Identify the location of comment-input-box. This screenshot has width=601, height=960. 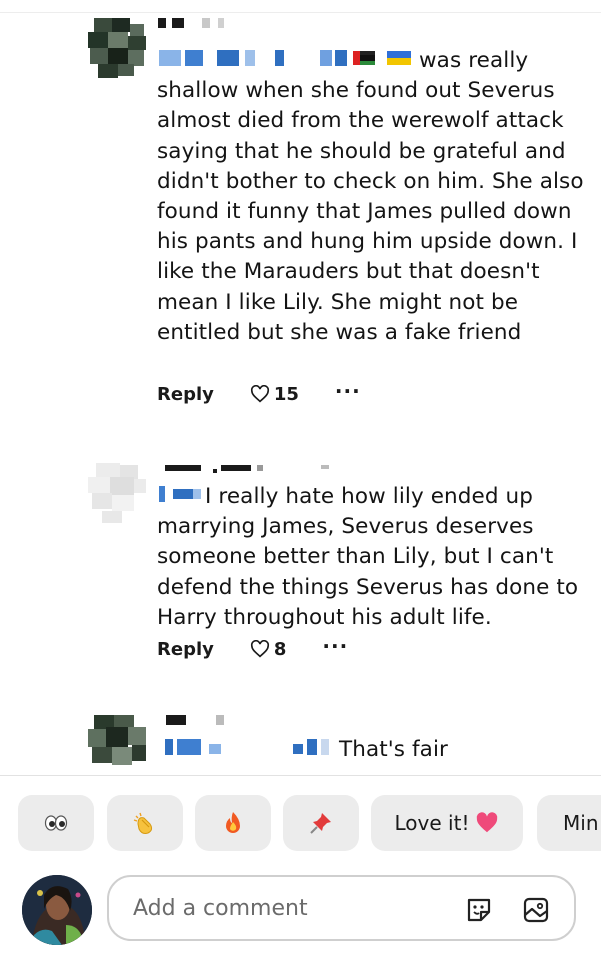
(341, 908).